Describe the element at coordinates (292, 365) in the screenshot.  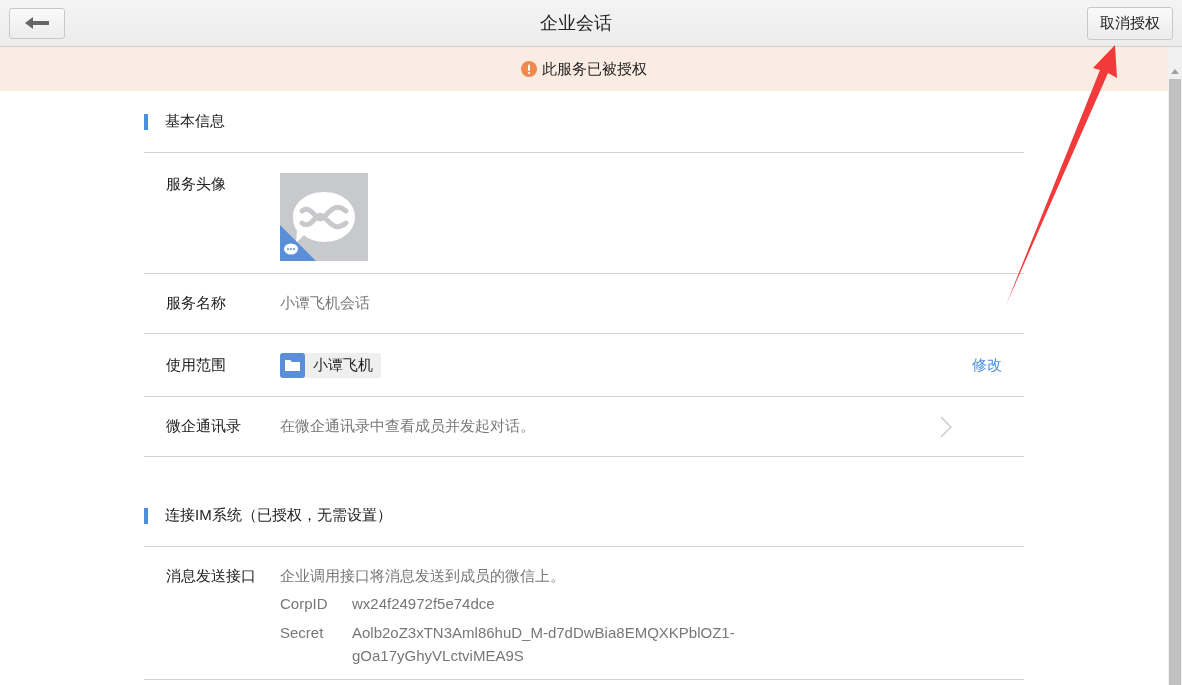
I see `folder-icon` at that location.